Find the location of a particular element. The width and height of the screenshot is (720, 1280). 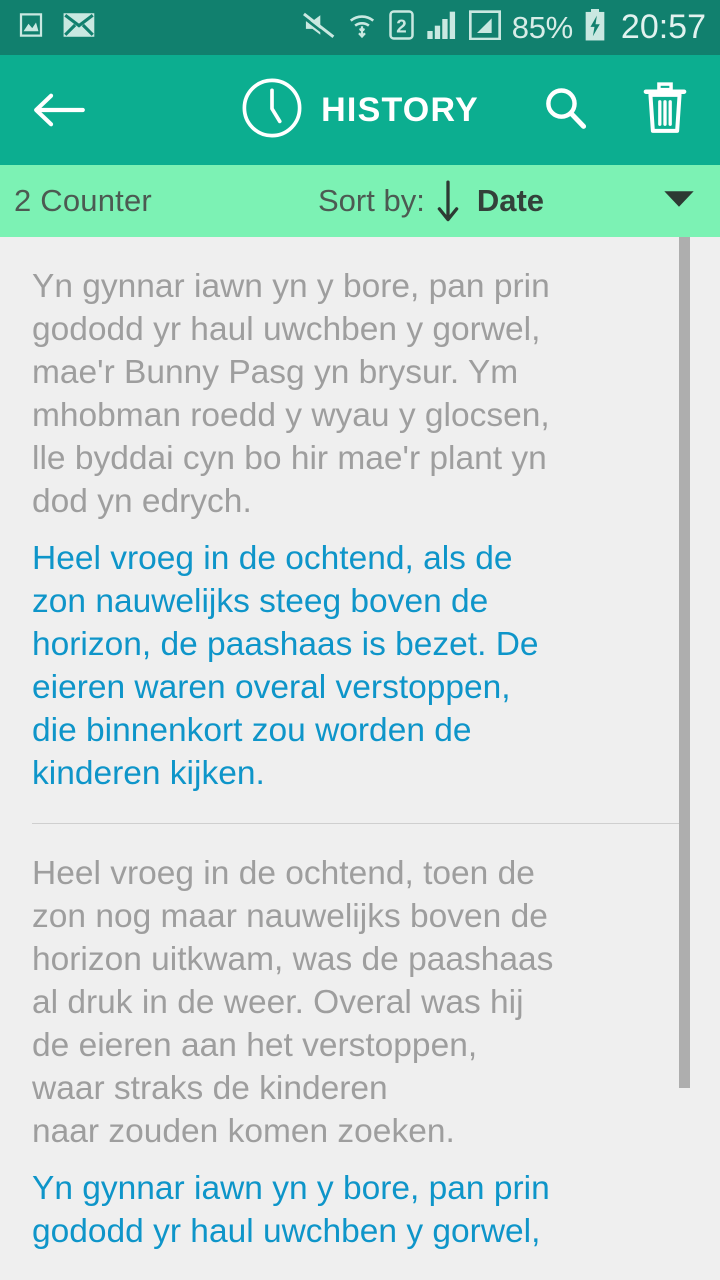

back-button is located at coordinates (59, 110).